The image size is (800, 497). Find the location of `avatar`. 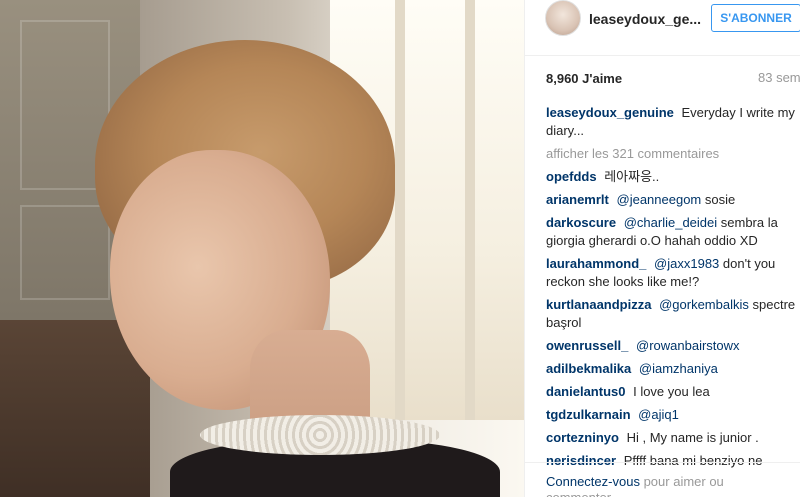

avatar is located at coordinates (563, 18).